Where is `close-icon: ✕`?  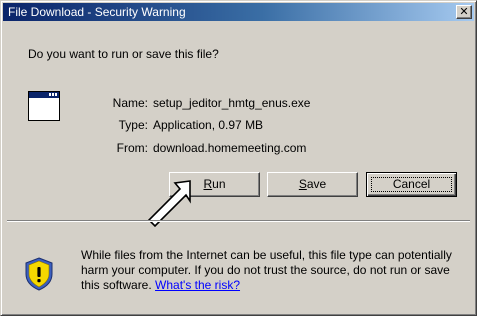
close-icon: ✕ is located at coordinates (464, 11).